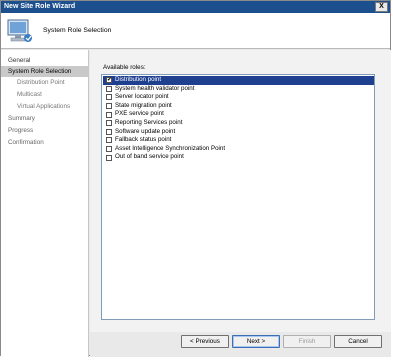 This screenshot has width=393, height=362. I want to click on role-label: Server locator point, so click(142, 97).